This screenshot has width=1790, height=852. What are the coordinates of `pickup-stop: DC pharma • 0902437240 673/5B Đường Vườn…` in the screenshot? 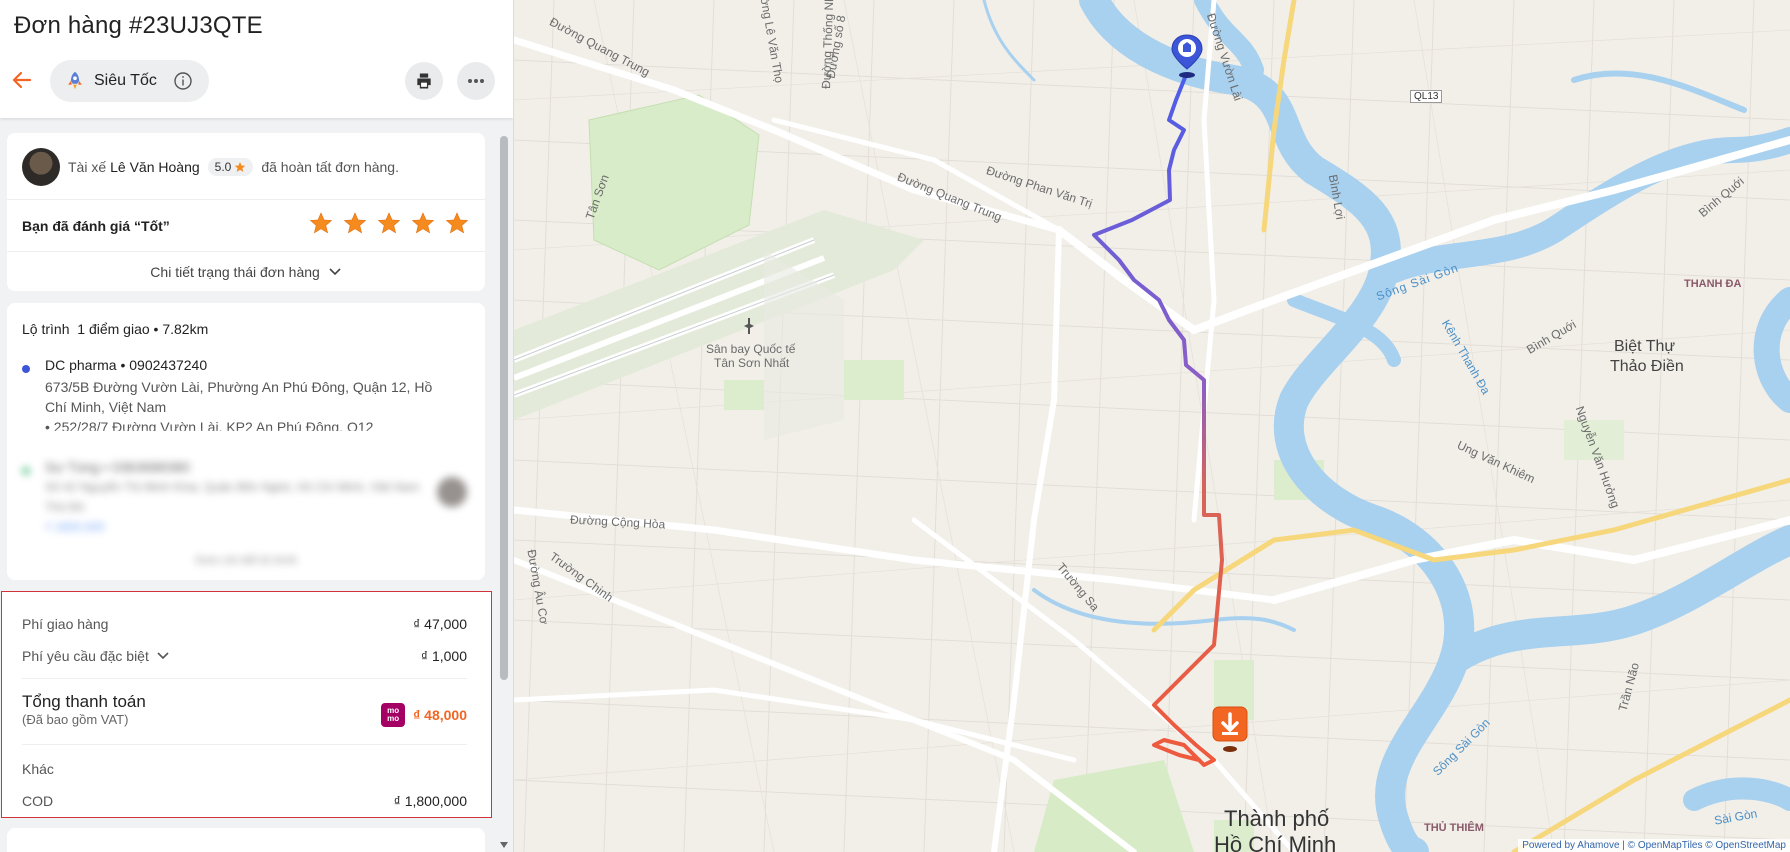 It's located at (238, 393).